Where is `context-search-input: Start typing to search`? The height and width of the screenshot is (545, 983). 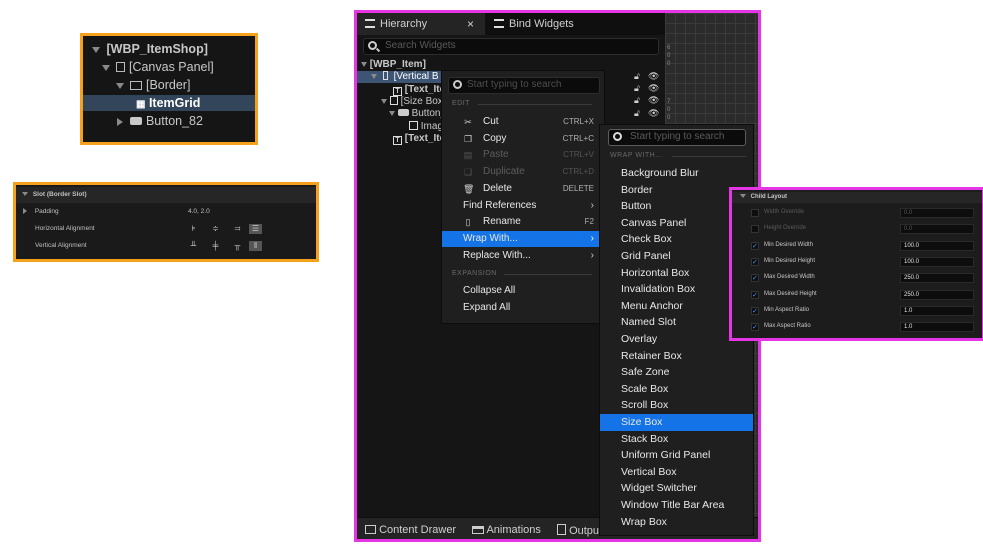
context-search-input: Start typing to search is located at coordinates (524, 85).